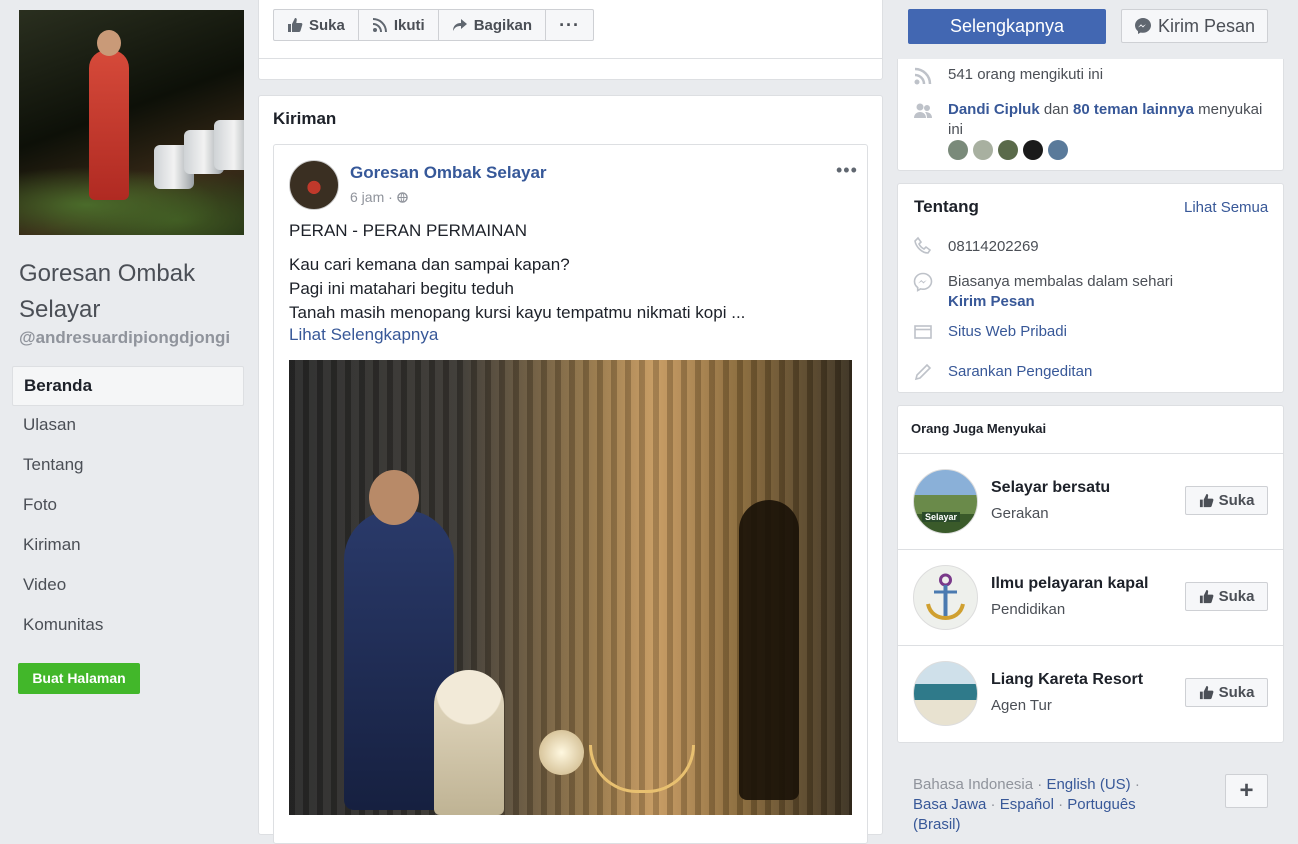 This screenshot has height=844, width=1298. I want to click on see-more-link: Lihat Selengkapnya, so click(363, 335).